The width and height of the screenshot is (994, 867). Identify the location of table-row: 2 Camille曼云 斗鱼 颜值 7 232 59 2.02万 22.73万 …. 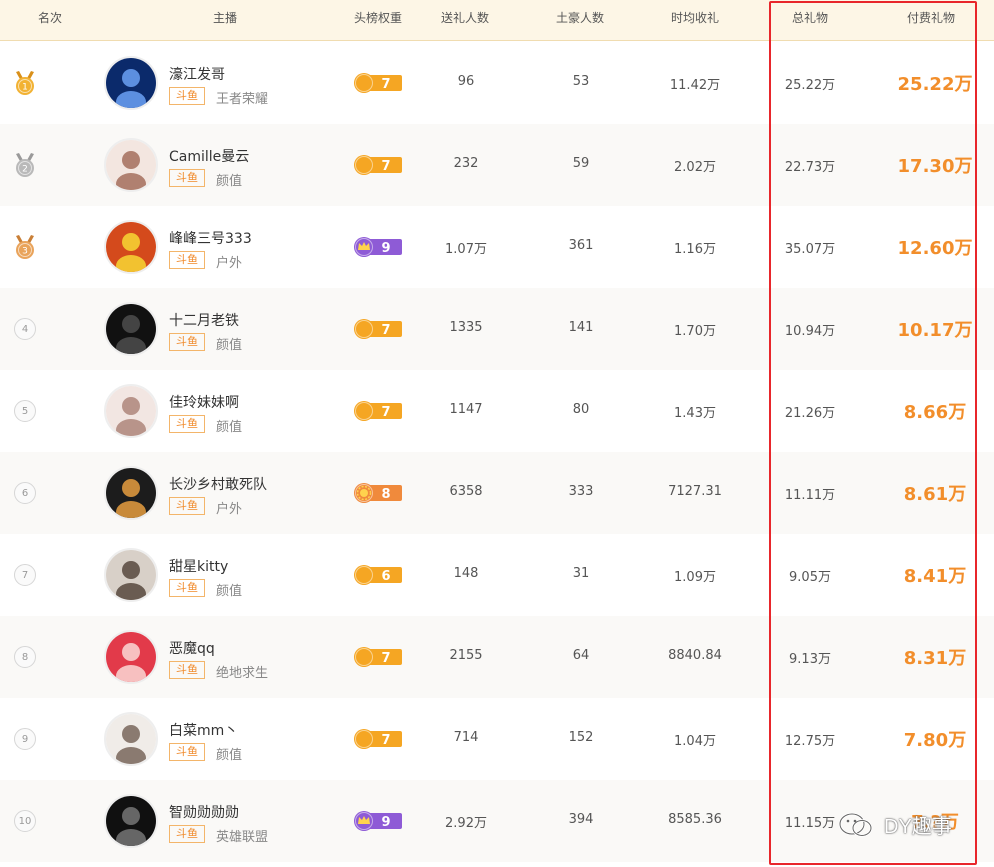
(497, 165).